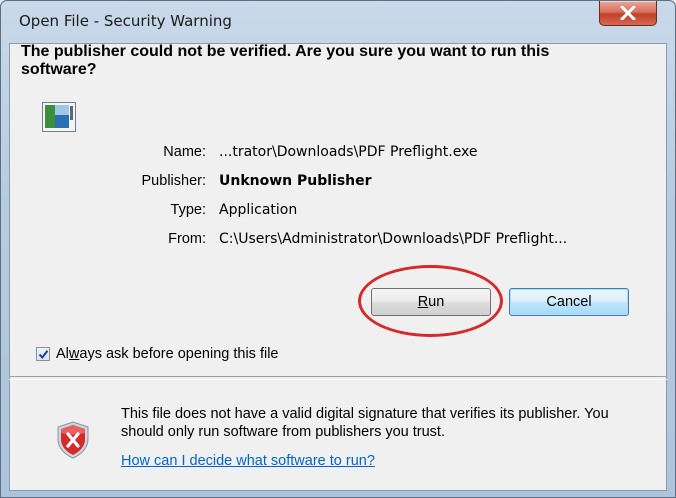 Image resolution: width=676 pixels, height=498 pixels. Describe the element at coordinates (423, 302) in the screenshot. I see `run-mnemonic: R` at that location.